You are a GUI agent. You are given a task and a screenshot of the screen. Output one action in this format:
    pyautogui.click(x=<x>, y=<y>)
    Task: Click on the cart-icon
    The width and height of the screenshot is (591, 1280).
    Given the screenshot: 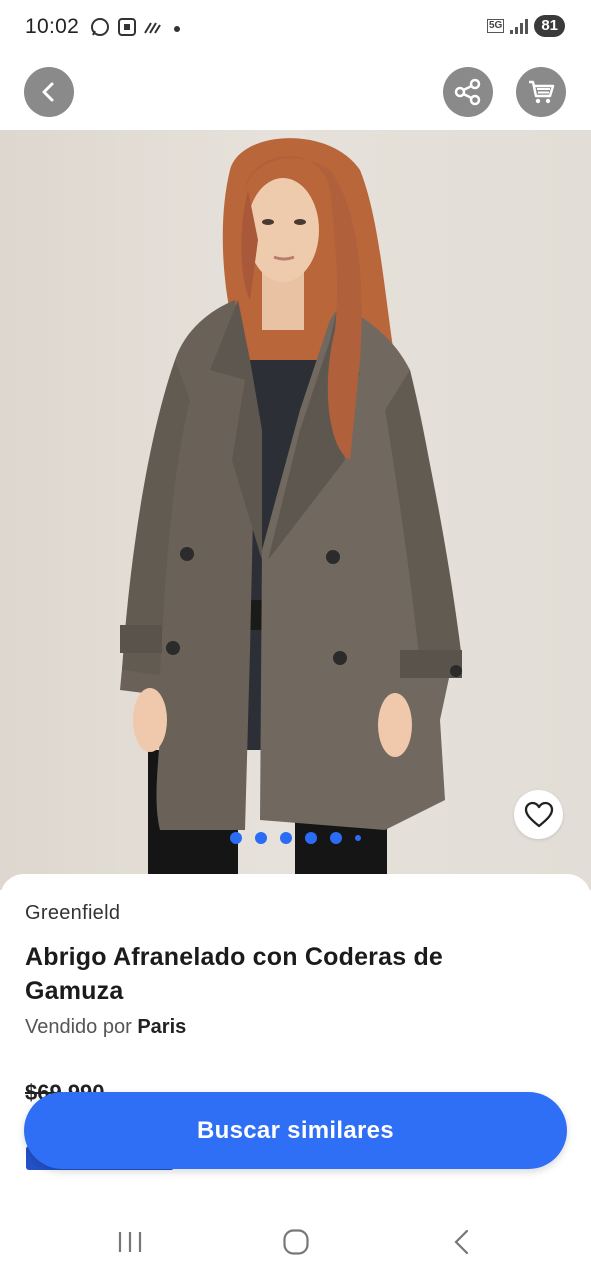 What is the action you would take?
    pyautogui.click(x=542, y=92)
    